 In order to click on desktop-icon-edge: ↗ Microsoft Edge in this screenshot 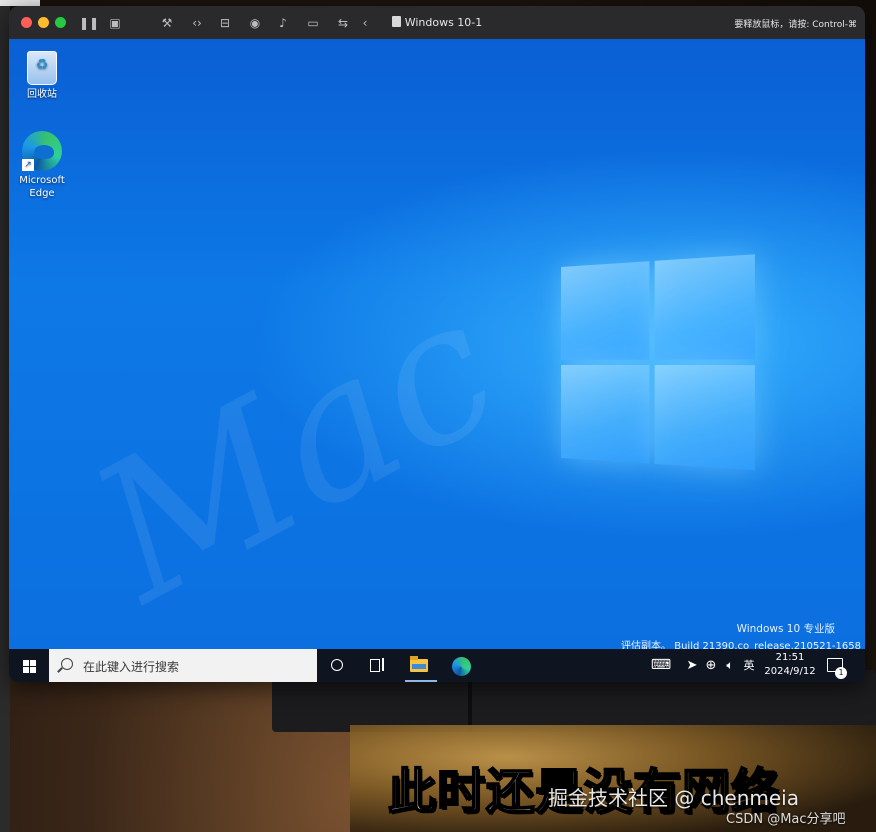, I will do `click(42, 165)`.